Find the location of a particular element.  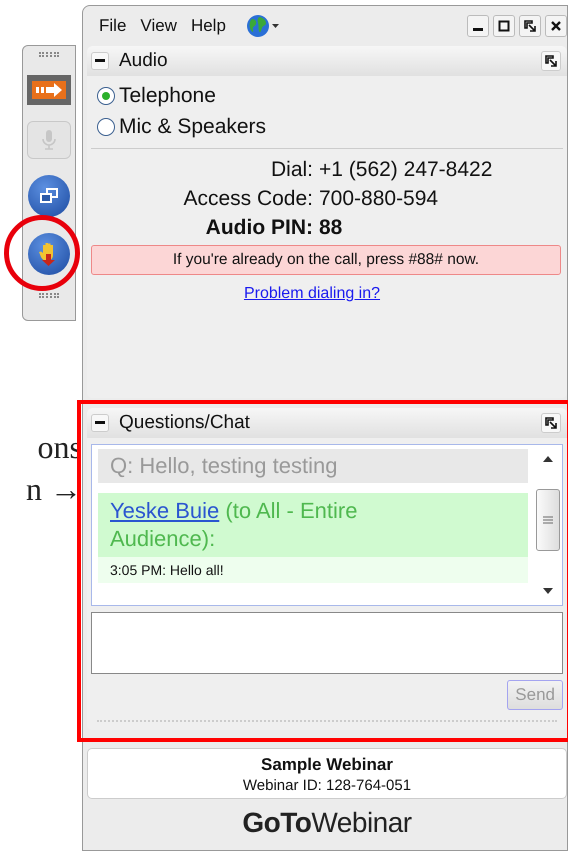

maximize-icon is located at coordinates (504, 26).